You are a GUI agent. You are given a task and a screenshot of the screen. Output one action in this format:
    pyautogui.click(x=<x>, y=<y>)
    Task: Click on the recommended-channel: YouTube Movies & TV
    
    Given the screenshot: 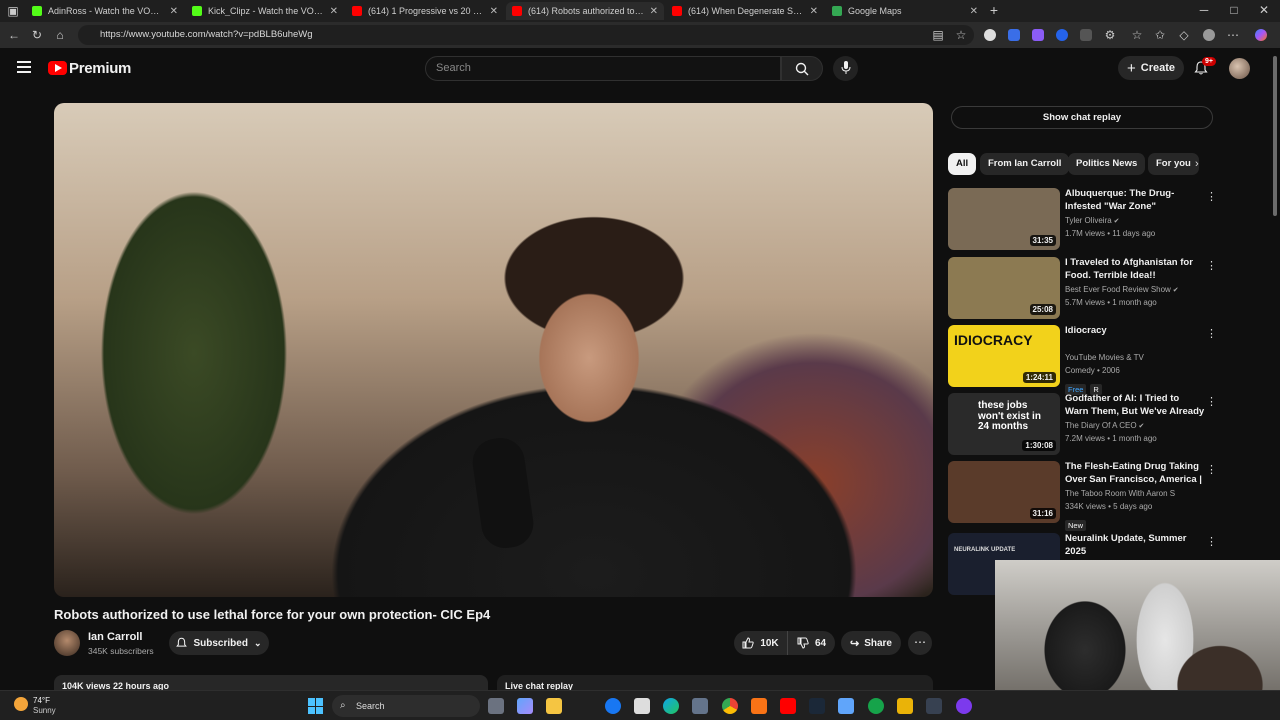 What is the action you would take?
    pyautogui.click(x=1104, y=357)
    